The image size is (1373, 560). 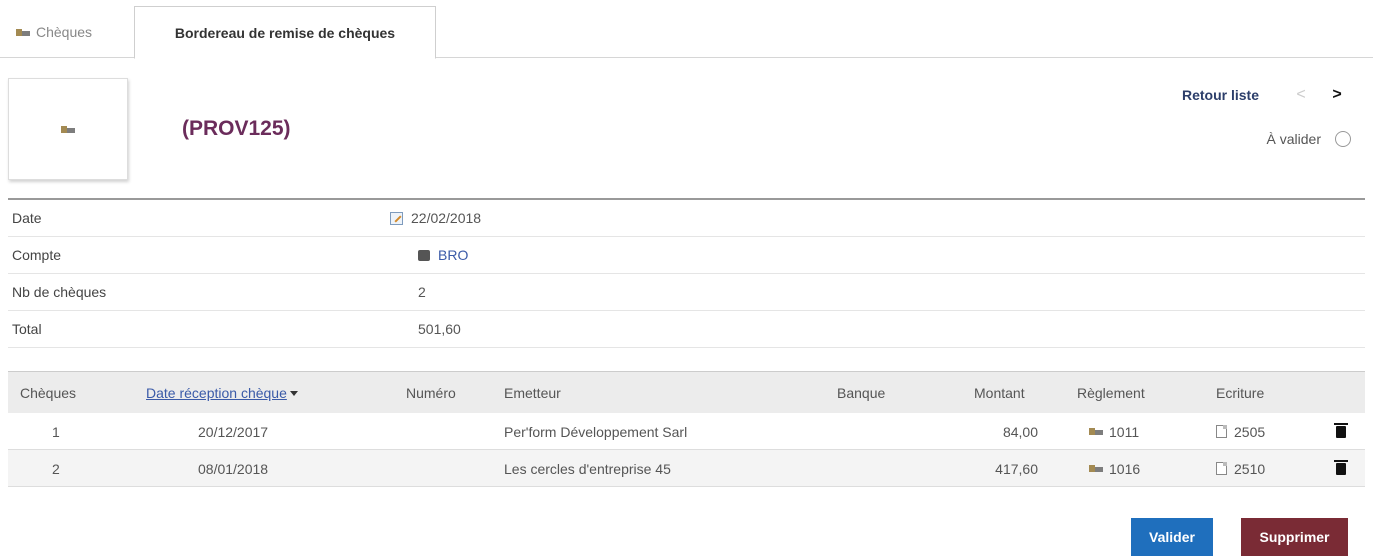 I want to click on record-image, so click(x=68, y=129).